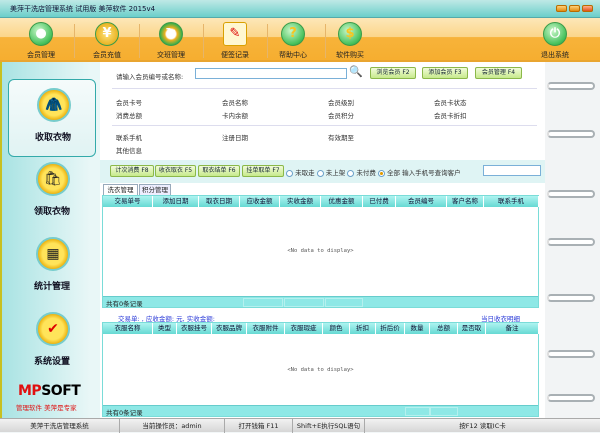 The height and width of the screenshot is (433, 600). I want to click on card-discount-label: 会员卡折扣, so click(450, 116).